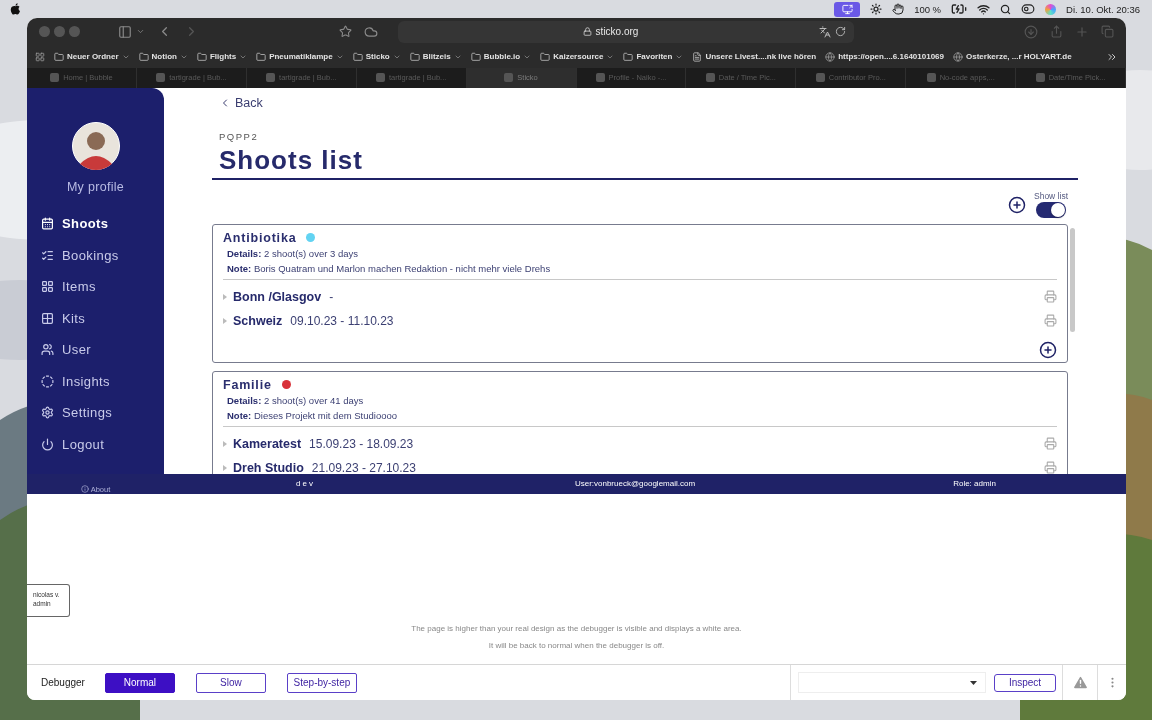 This screenshot has height=720, width=1152. What do you see at coordinates (331, 296) in the screenshot?
I see `shoot-dates: -` at bounding box center [331, 296].